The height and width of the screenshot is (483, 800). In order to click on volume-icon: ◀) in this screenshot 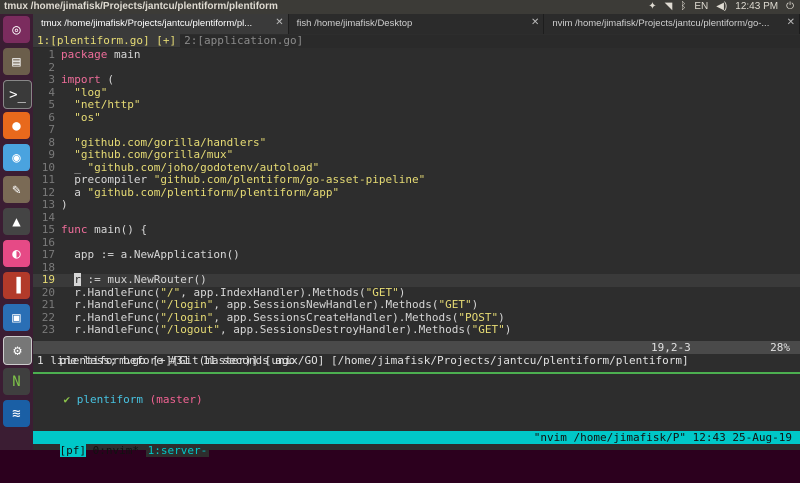, I will do `click(721, 6)`.